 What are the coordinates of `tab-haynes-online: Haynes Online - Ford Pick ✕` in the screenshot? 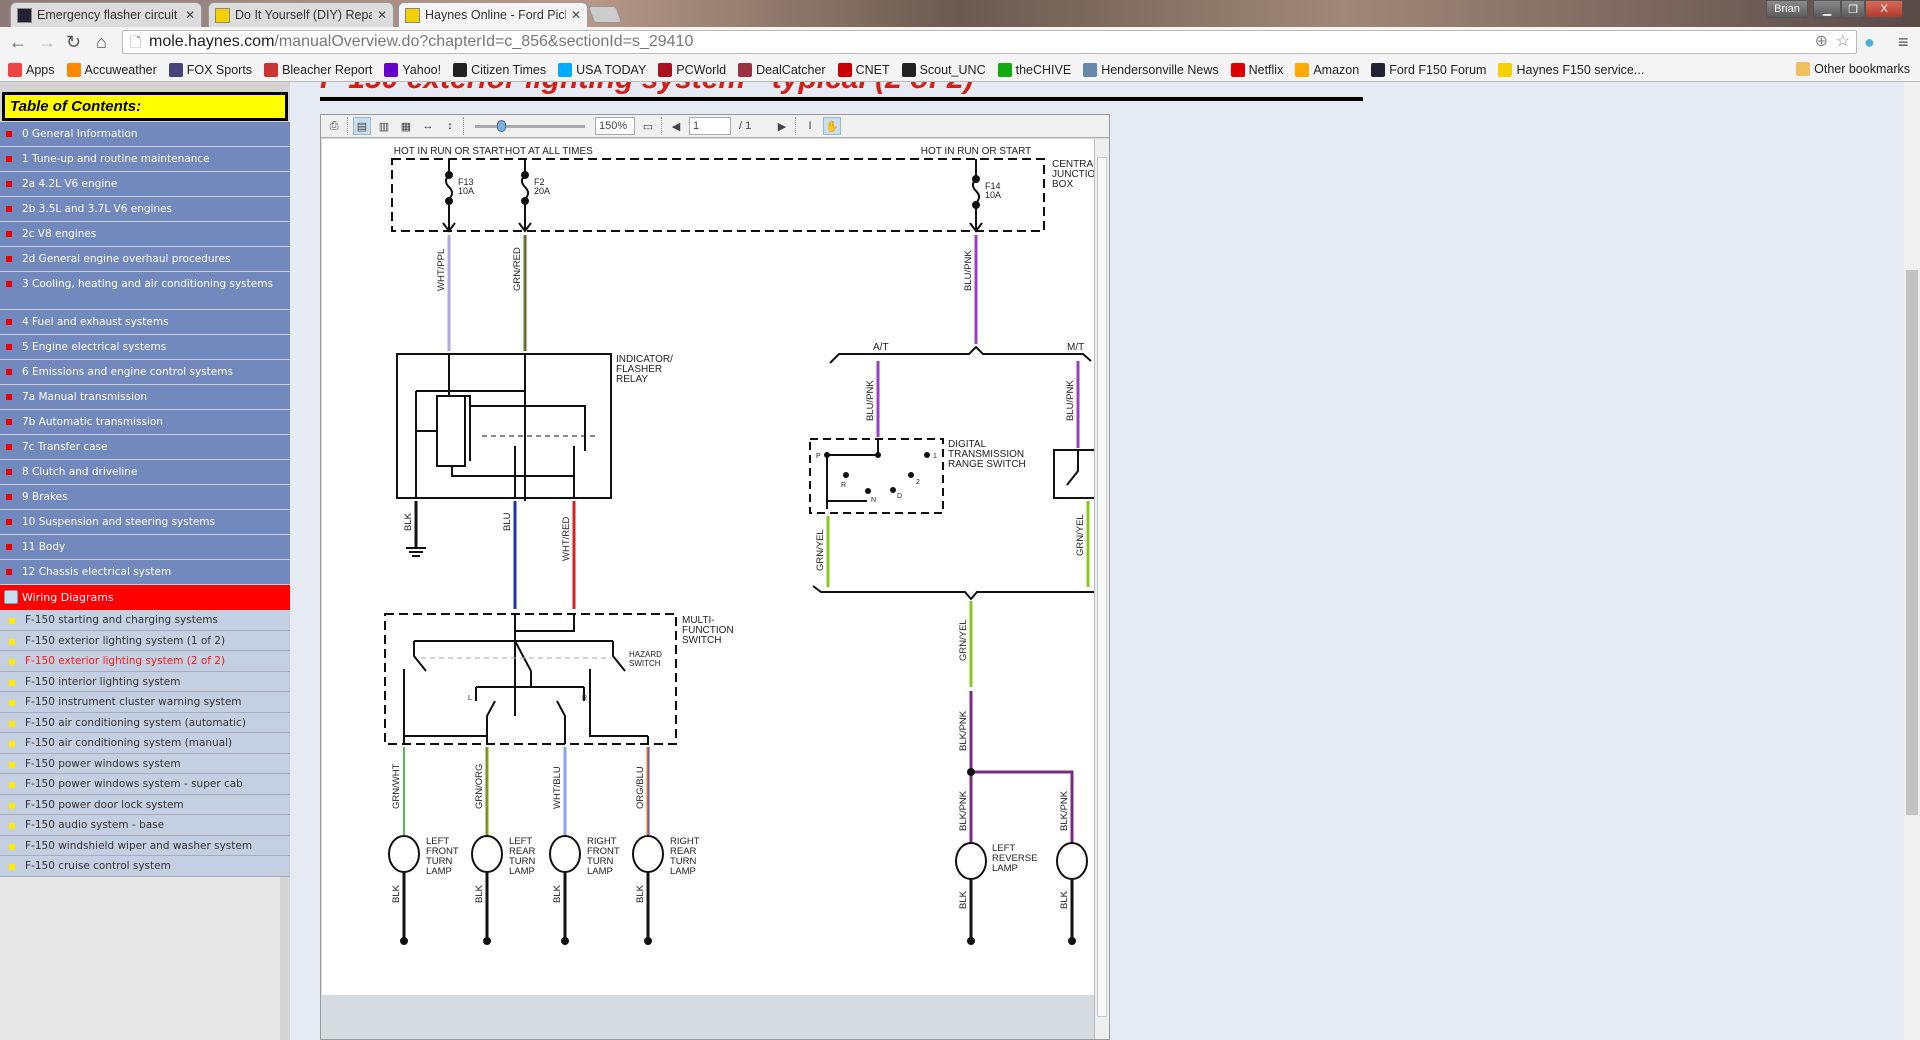 It's located at (493, 14).